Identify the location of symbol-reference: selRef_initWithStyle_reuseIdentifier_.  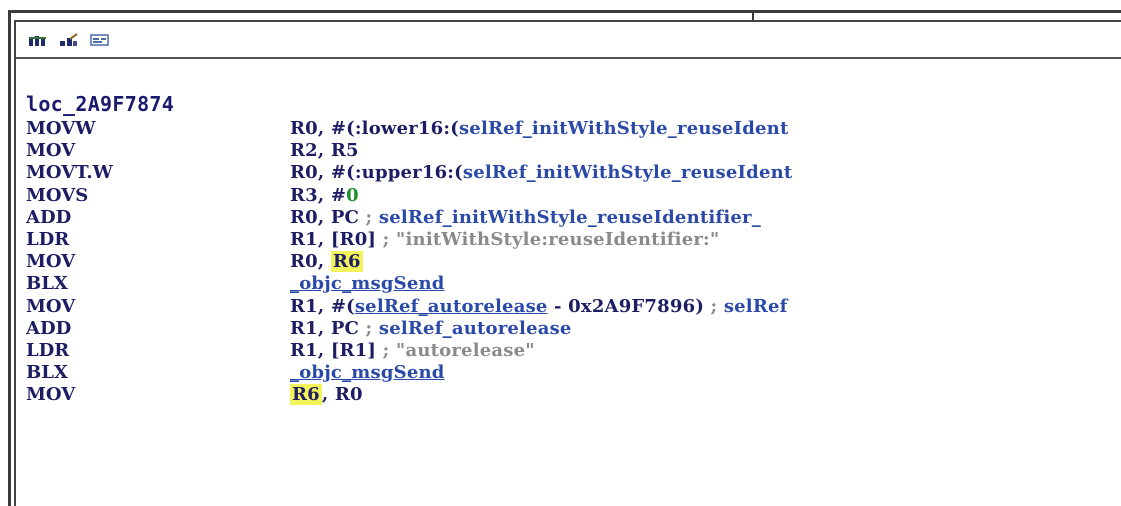
(570, 217).